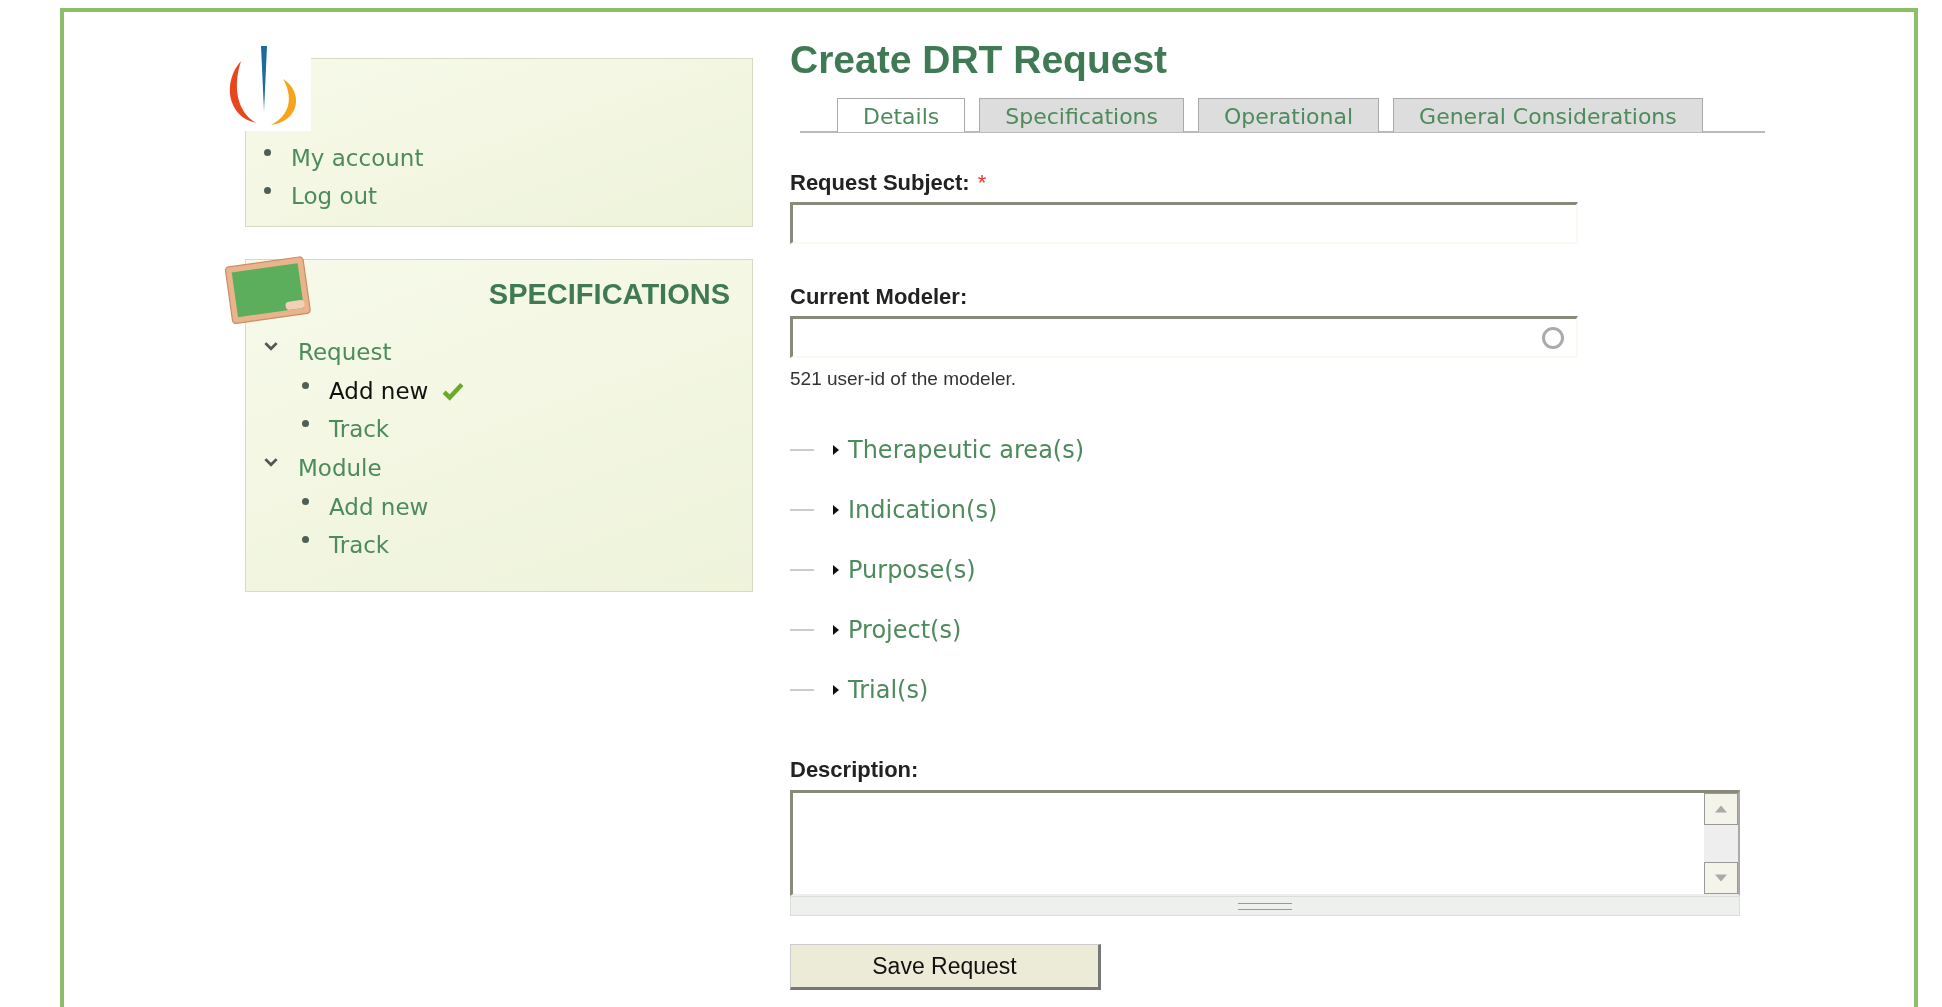 Image resolution: width=1942 pixels, height=1007 pixels. I want to click on user-menu-link: Log out, so click(334, 196).